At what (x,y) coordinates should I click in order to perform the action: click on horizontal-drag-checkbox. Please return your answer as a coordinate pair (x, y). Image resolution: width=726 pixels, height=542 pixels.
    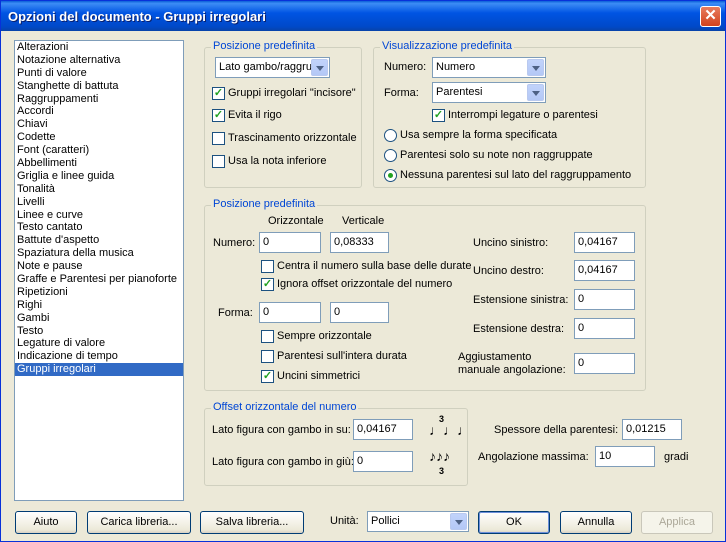
    Looking at the image, I should click on (218, 138).